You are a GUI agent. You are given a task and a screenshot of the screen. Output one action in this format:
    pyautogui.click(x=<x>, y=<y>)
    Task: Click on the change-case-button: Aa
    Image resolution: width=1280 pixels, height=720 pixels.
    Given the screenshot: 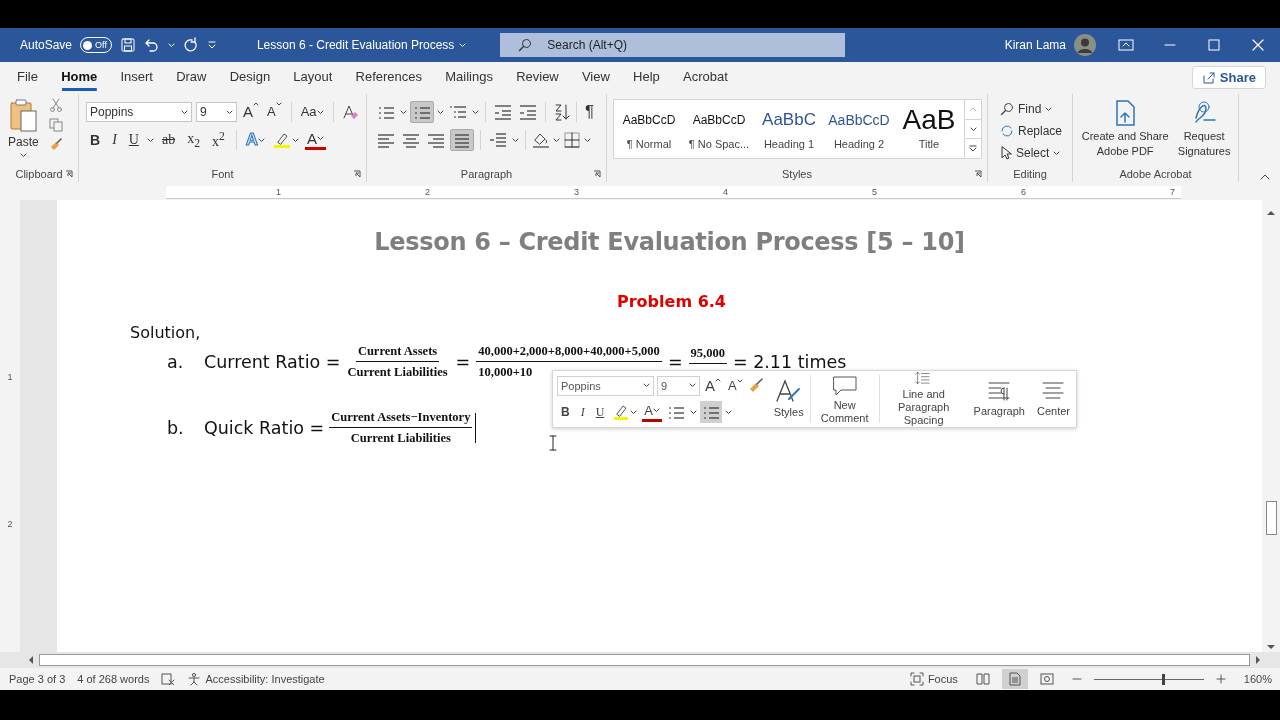 What is the action you would take?
    pyautogui.click(x=312, y=112)
    